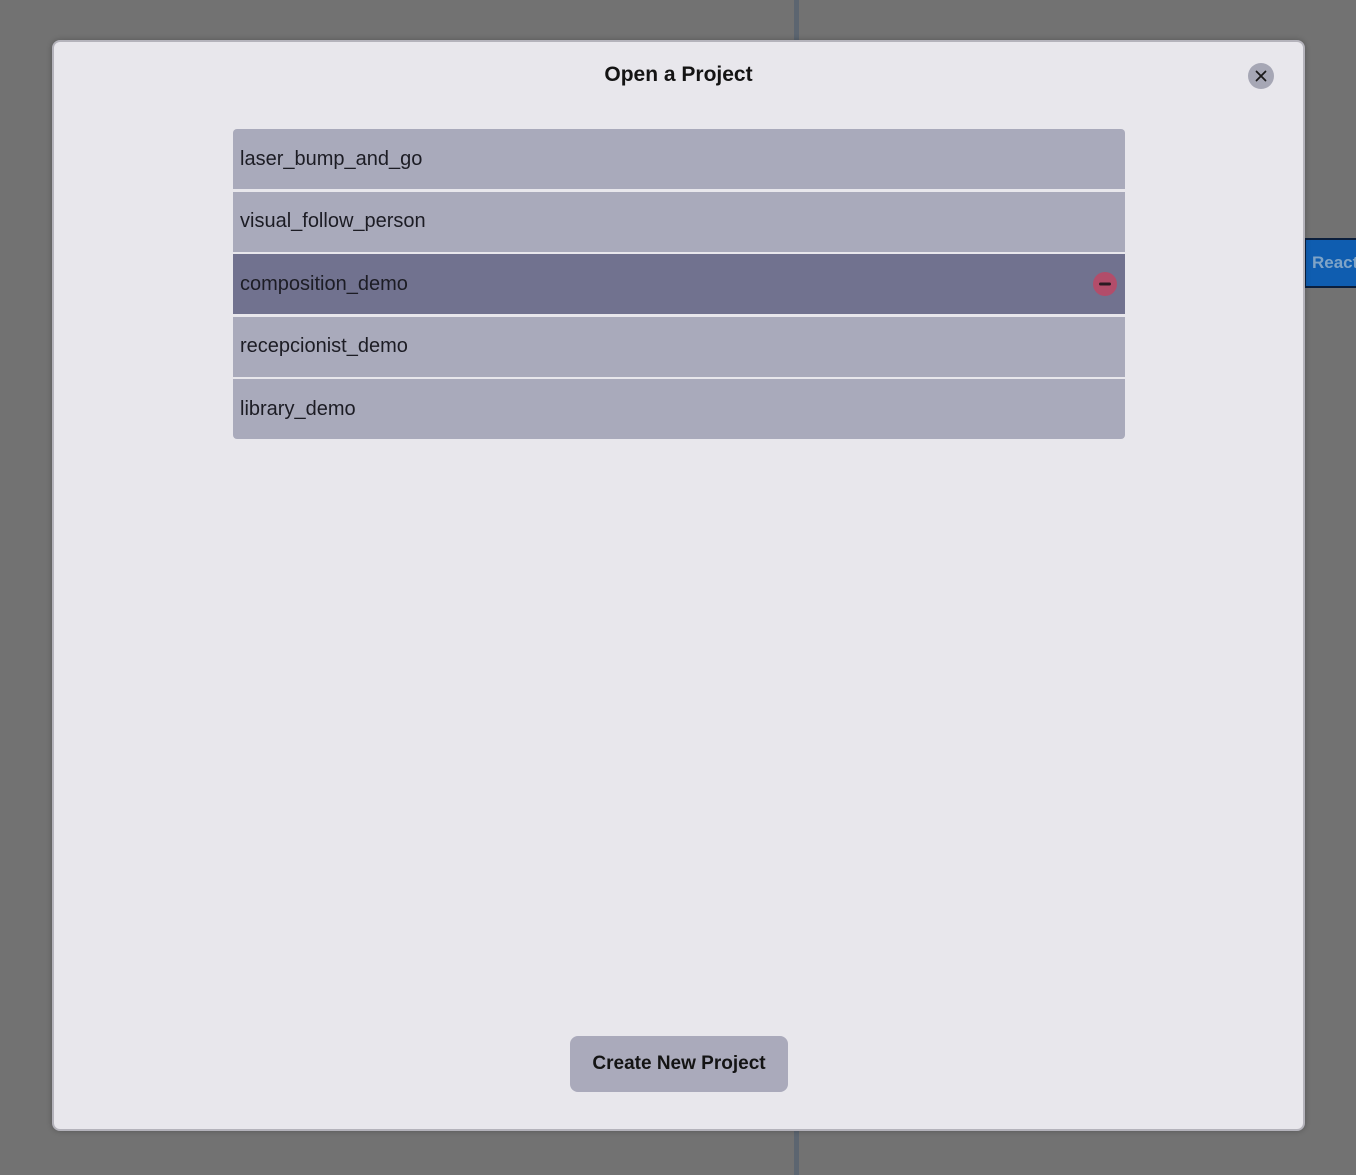 The width and height of the screenshot is (1356, 1175). I want to click on project-name: recepcionist_demo, so click(324, 346).